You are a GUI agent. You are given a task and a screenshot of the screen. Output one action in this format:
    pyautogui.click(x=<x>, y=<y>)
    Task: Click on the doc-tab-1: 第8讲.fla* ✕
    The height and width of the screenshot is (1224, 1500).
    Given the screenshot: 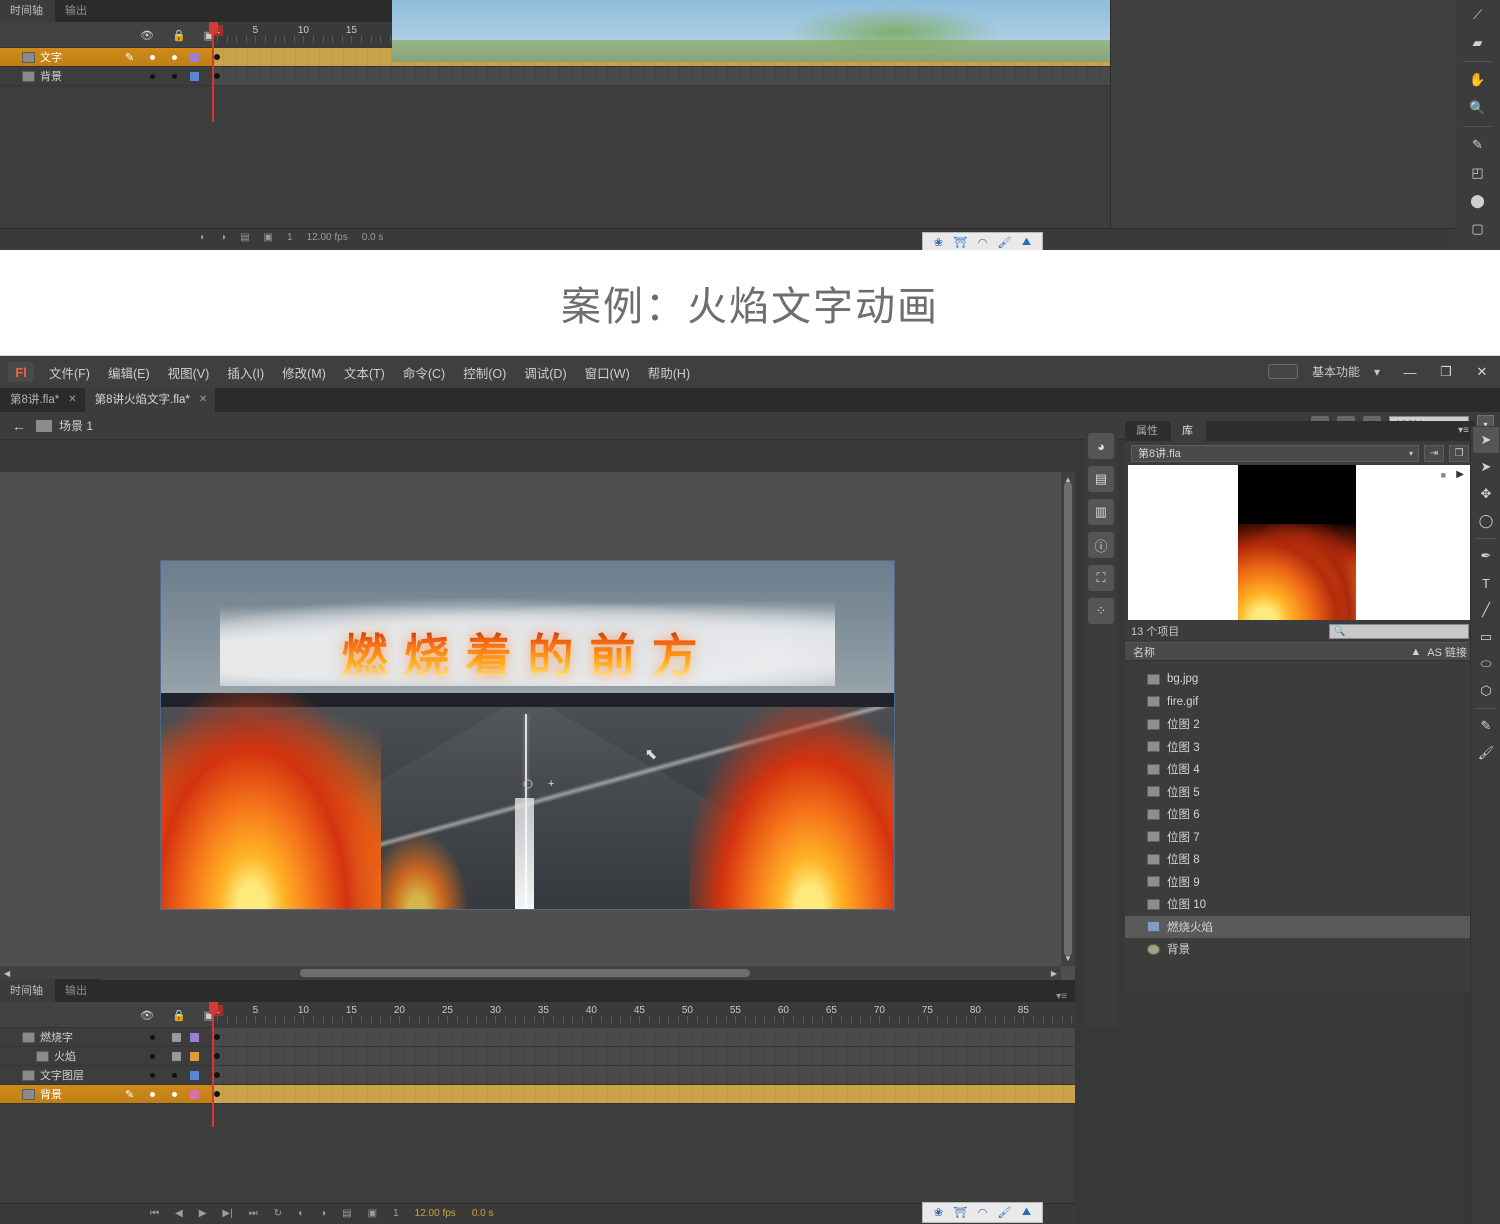 What is the action you would take?
    pyautogui.click(x=42, y=399)
    